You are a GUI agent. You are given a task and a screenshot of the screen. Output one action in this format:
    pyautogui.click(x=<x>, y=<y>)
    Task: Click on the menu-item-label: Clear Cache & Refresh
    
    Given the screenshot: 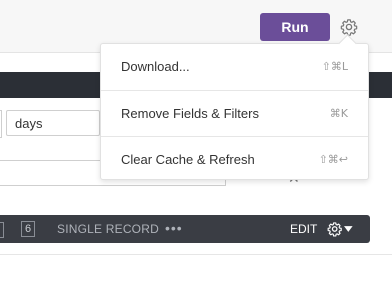 What is the action you would take?
    pyautogui.click(x=188, y=159)
    